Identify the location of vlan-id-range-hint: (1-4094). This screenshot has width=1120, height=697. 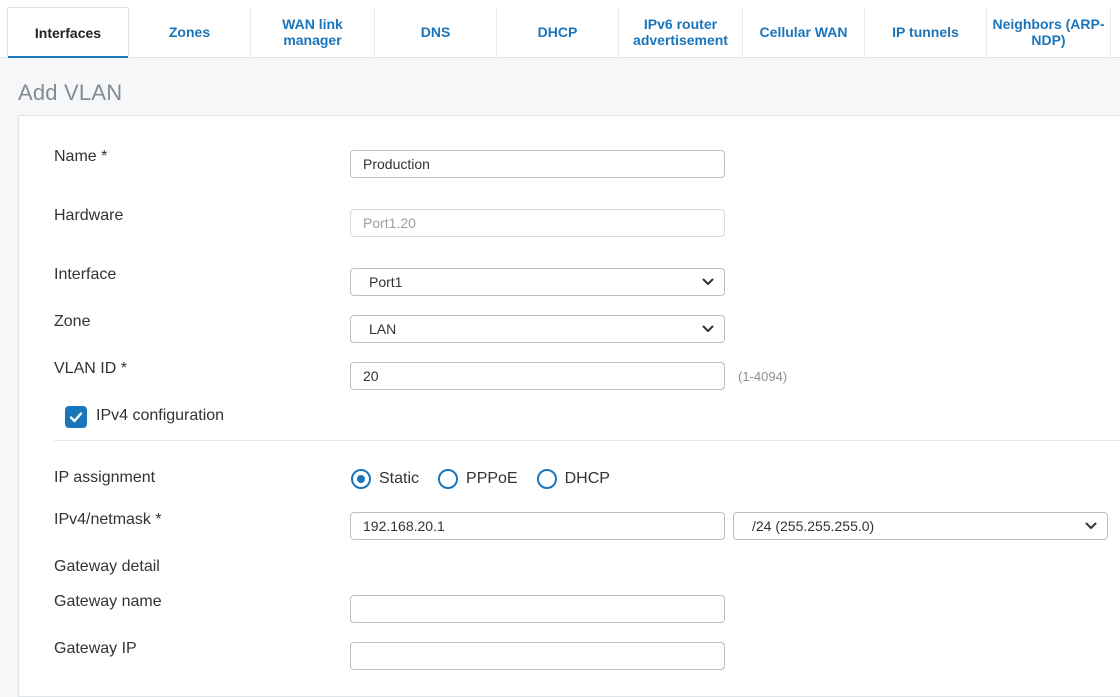
(763, 376).